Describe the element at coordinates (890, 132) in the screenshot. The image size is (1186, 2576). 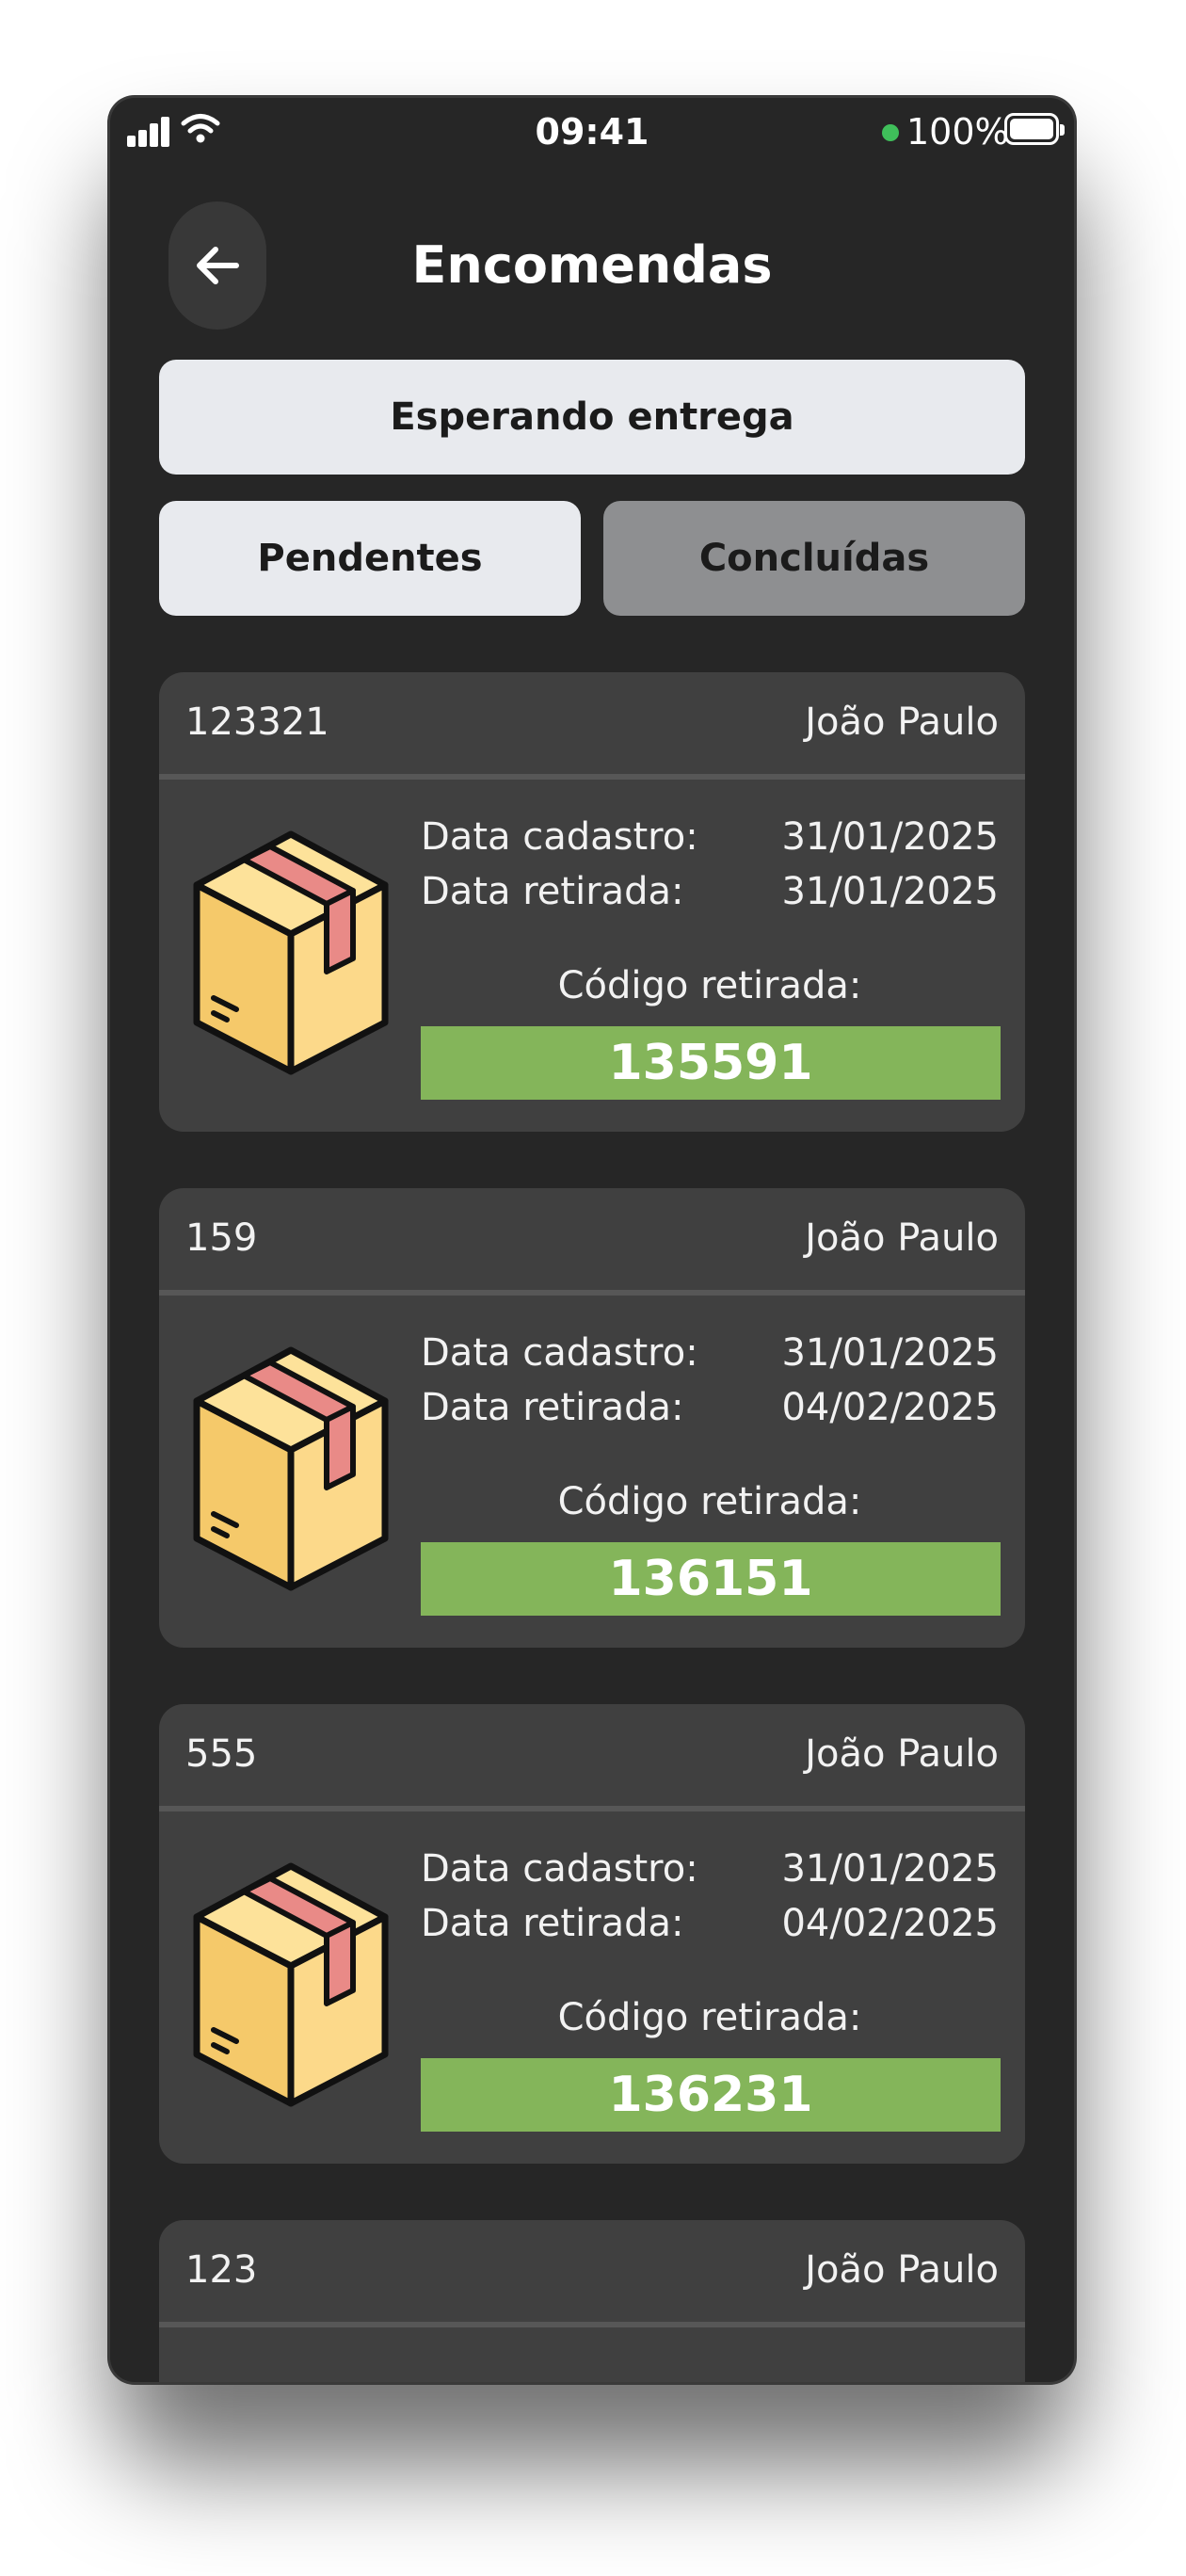
I see `battery-indicator-dot` at that location.